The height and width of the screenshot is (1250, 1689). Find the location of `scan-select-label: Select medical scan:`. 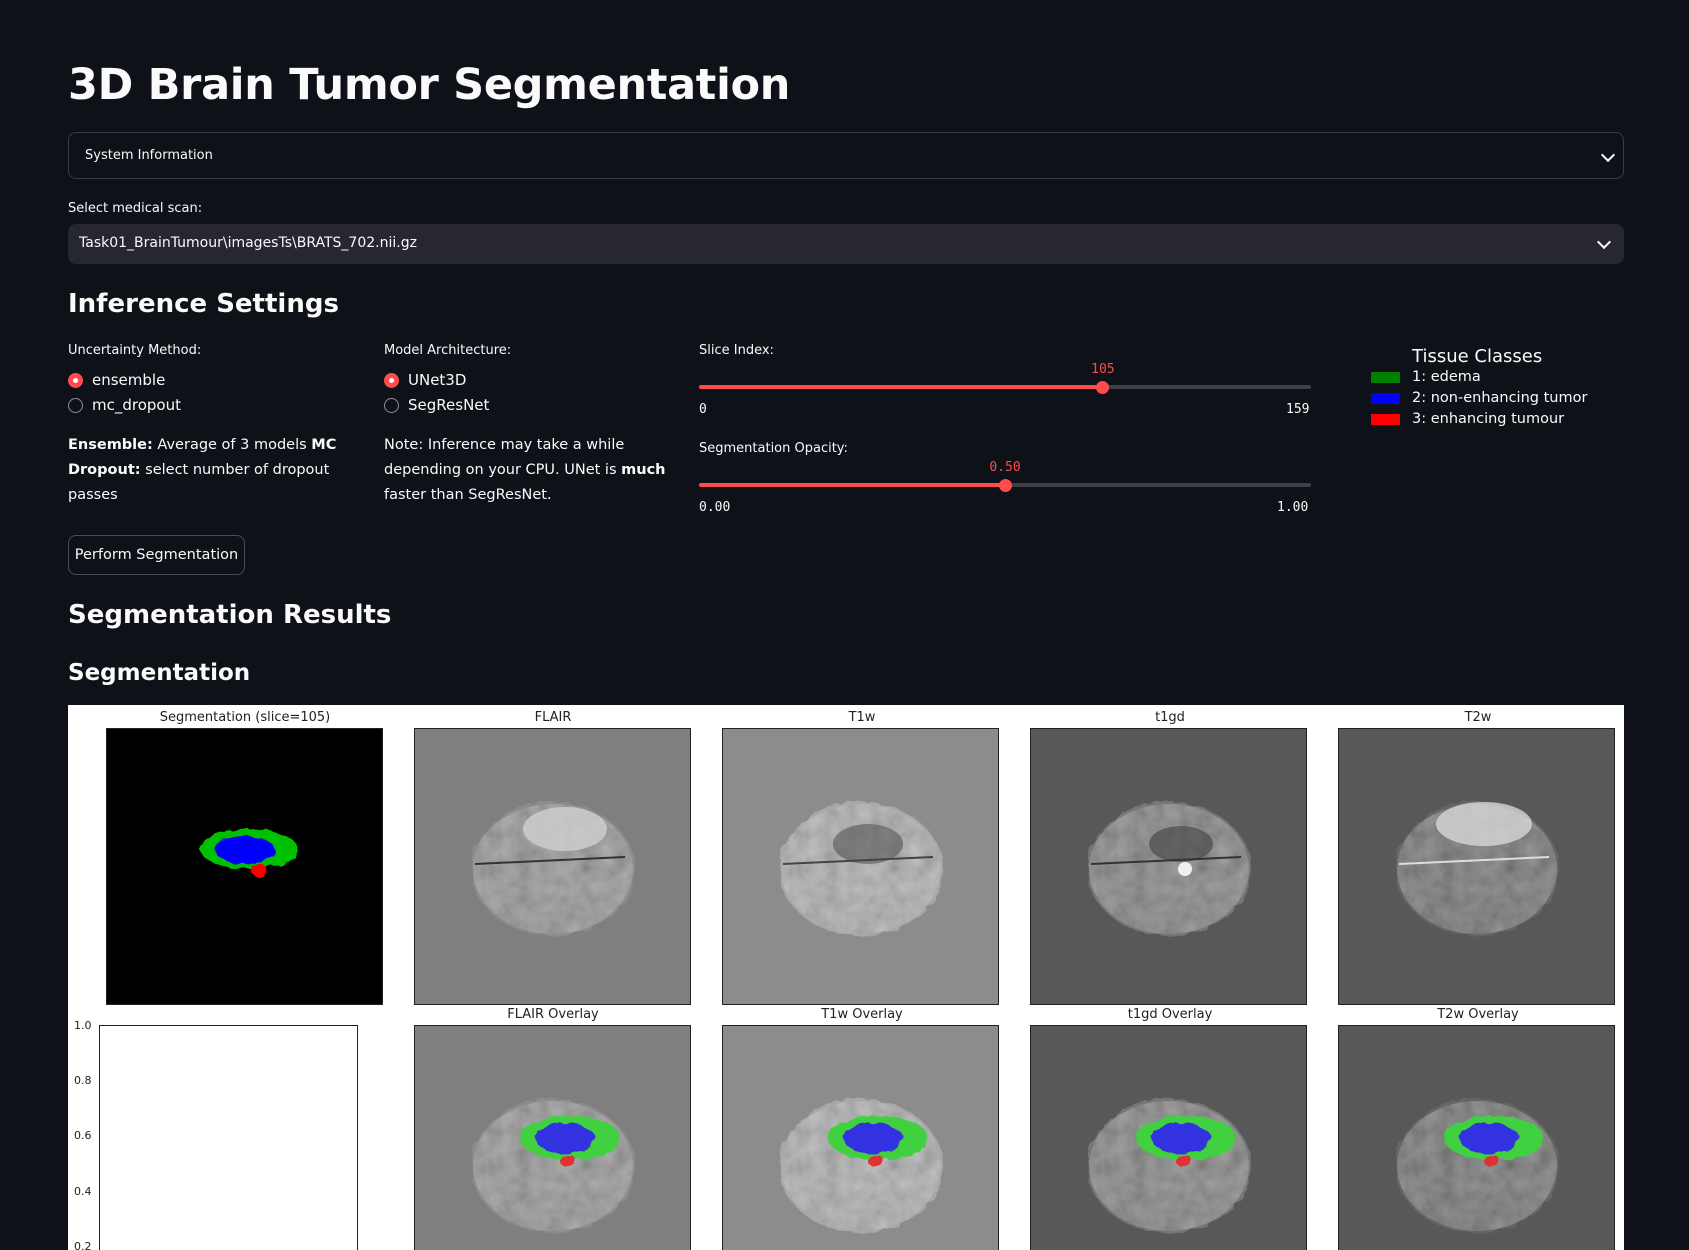

scan-select-label: Select medical scan: is located at coordinates (135, 208).